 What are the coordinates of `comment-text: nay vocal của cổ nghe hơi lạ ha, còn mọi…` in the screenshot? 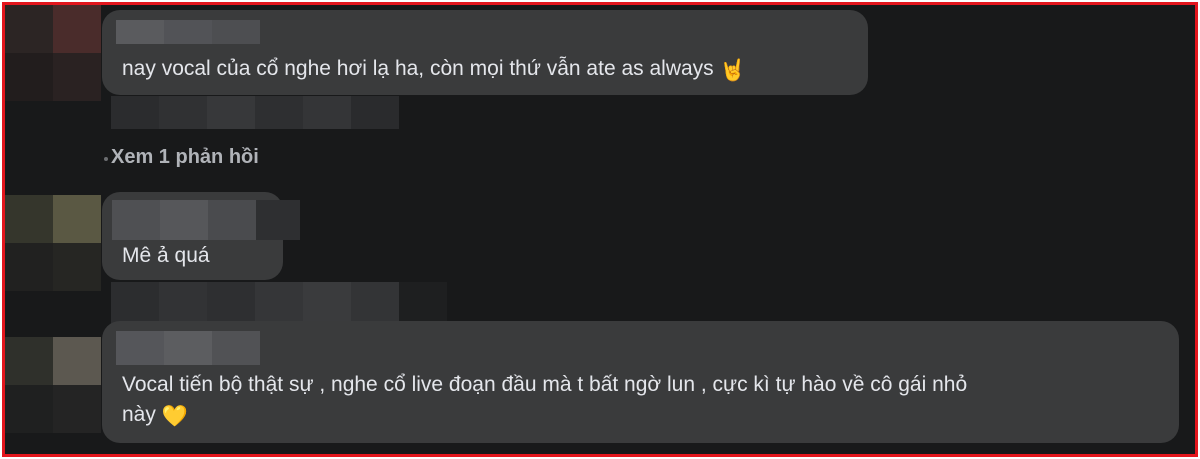 It's located at (434, 70).